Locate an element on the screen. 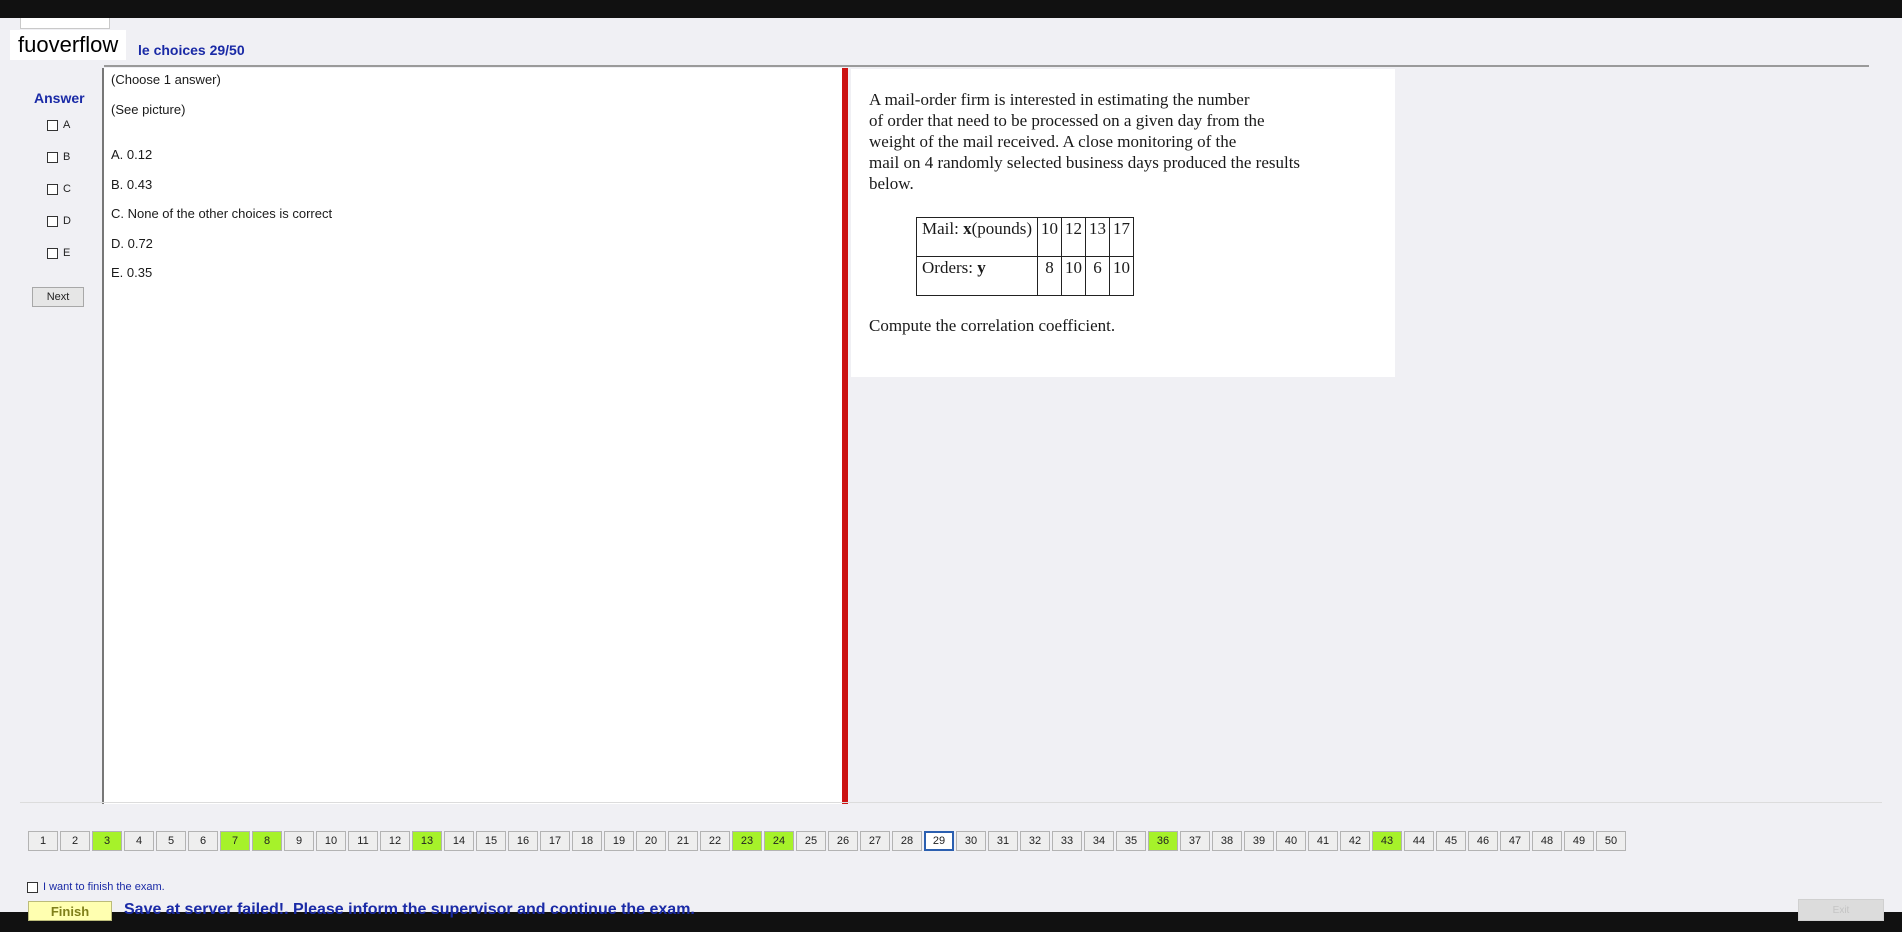  option-a-checkbox is located at coordinates (52, 125).